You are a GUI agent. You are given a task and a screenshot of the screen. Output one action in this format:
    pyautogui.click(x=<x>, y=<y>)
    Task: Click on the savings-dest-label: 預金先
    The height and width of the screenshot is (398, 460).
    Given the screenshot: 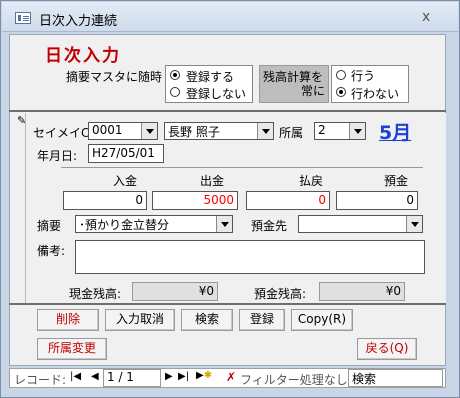 What is the action you would take?
    pyautogui.click(x=269, y=226)
    